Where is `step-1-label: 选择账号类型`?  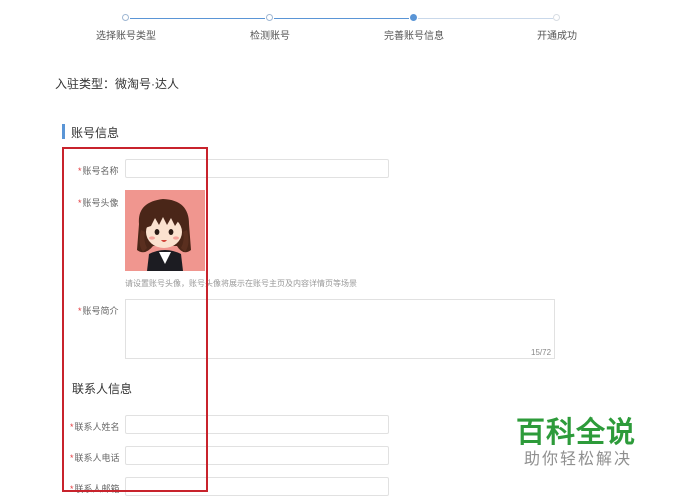
step-1-label: 选择账号类型 is located at coordinates (126, 36).